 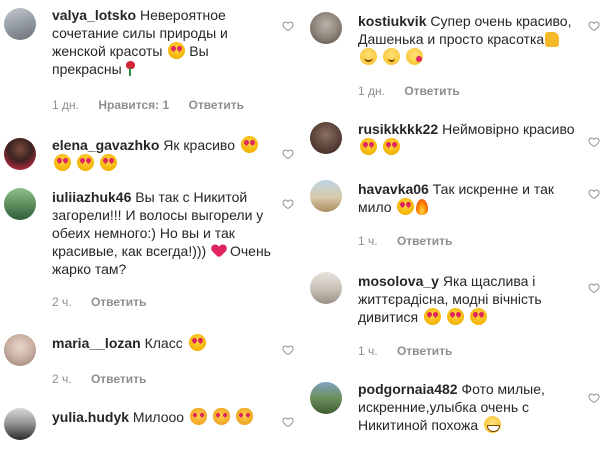 I want to click on comment-meta: 1 дн. Нравится: 1 Ответить, so click(x=156, y=105).